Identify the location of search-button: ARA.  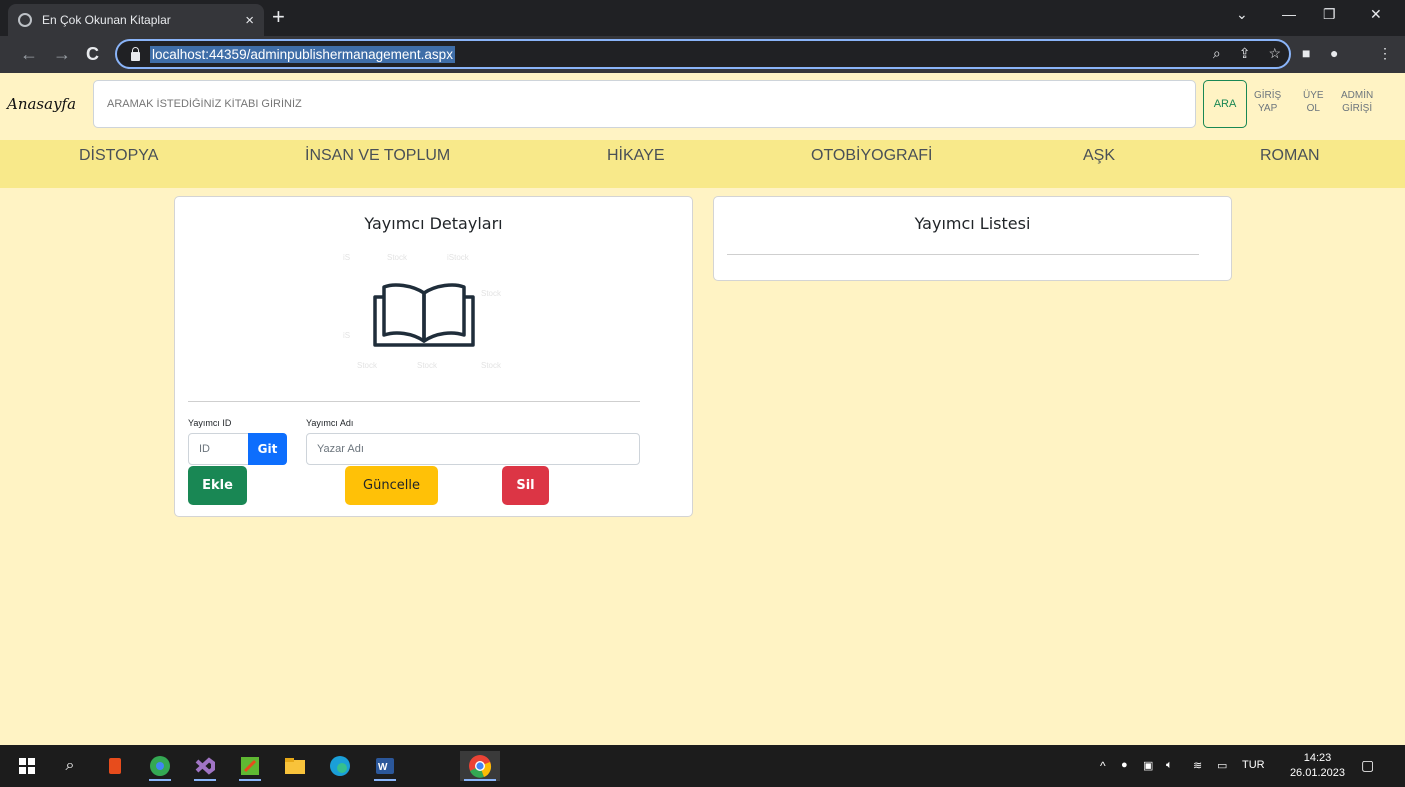
(1225, 104).